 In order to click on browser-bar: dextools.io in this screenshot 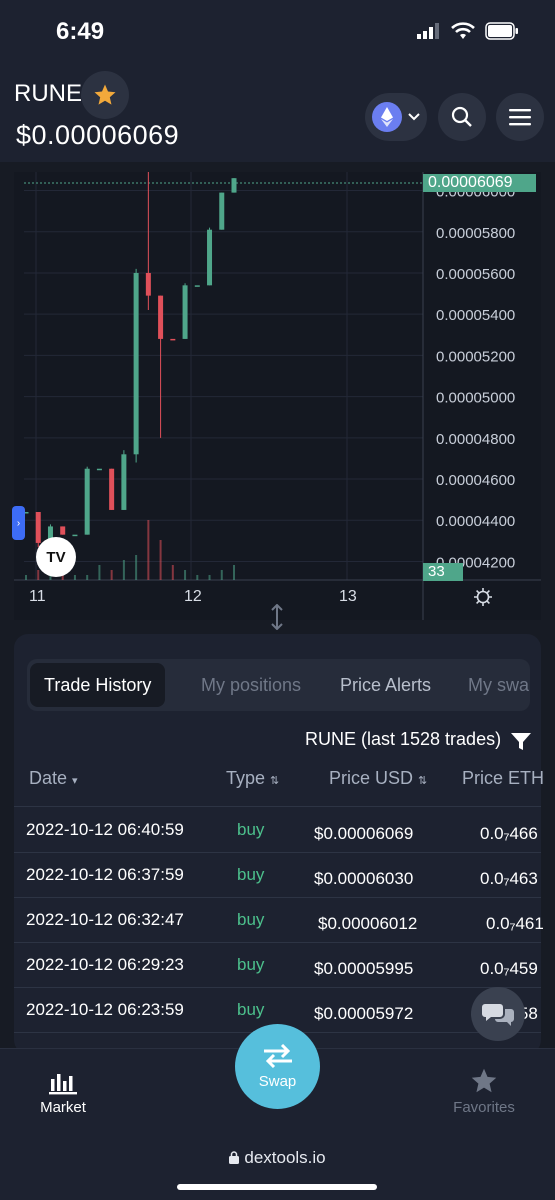, I will do `click(277, 1167)`.